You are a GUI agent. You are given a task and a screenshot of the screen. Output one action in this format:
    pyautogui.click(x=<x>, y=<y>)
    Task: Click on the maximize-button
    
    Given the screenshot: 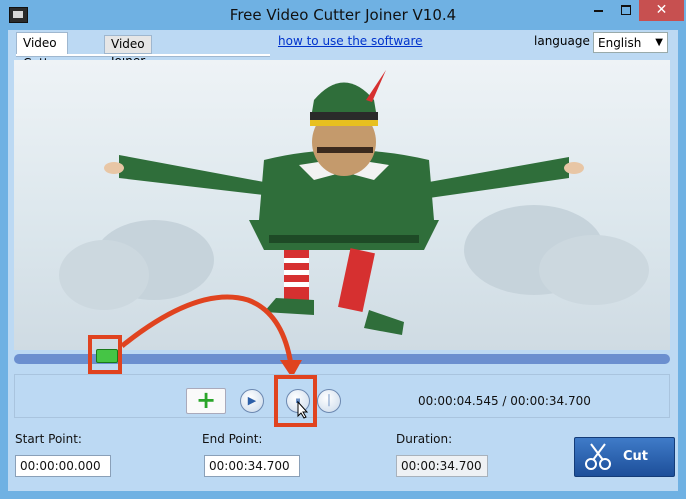 What is the action you would take?
    pyautogui.click(x=625, y=10)
    